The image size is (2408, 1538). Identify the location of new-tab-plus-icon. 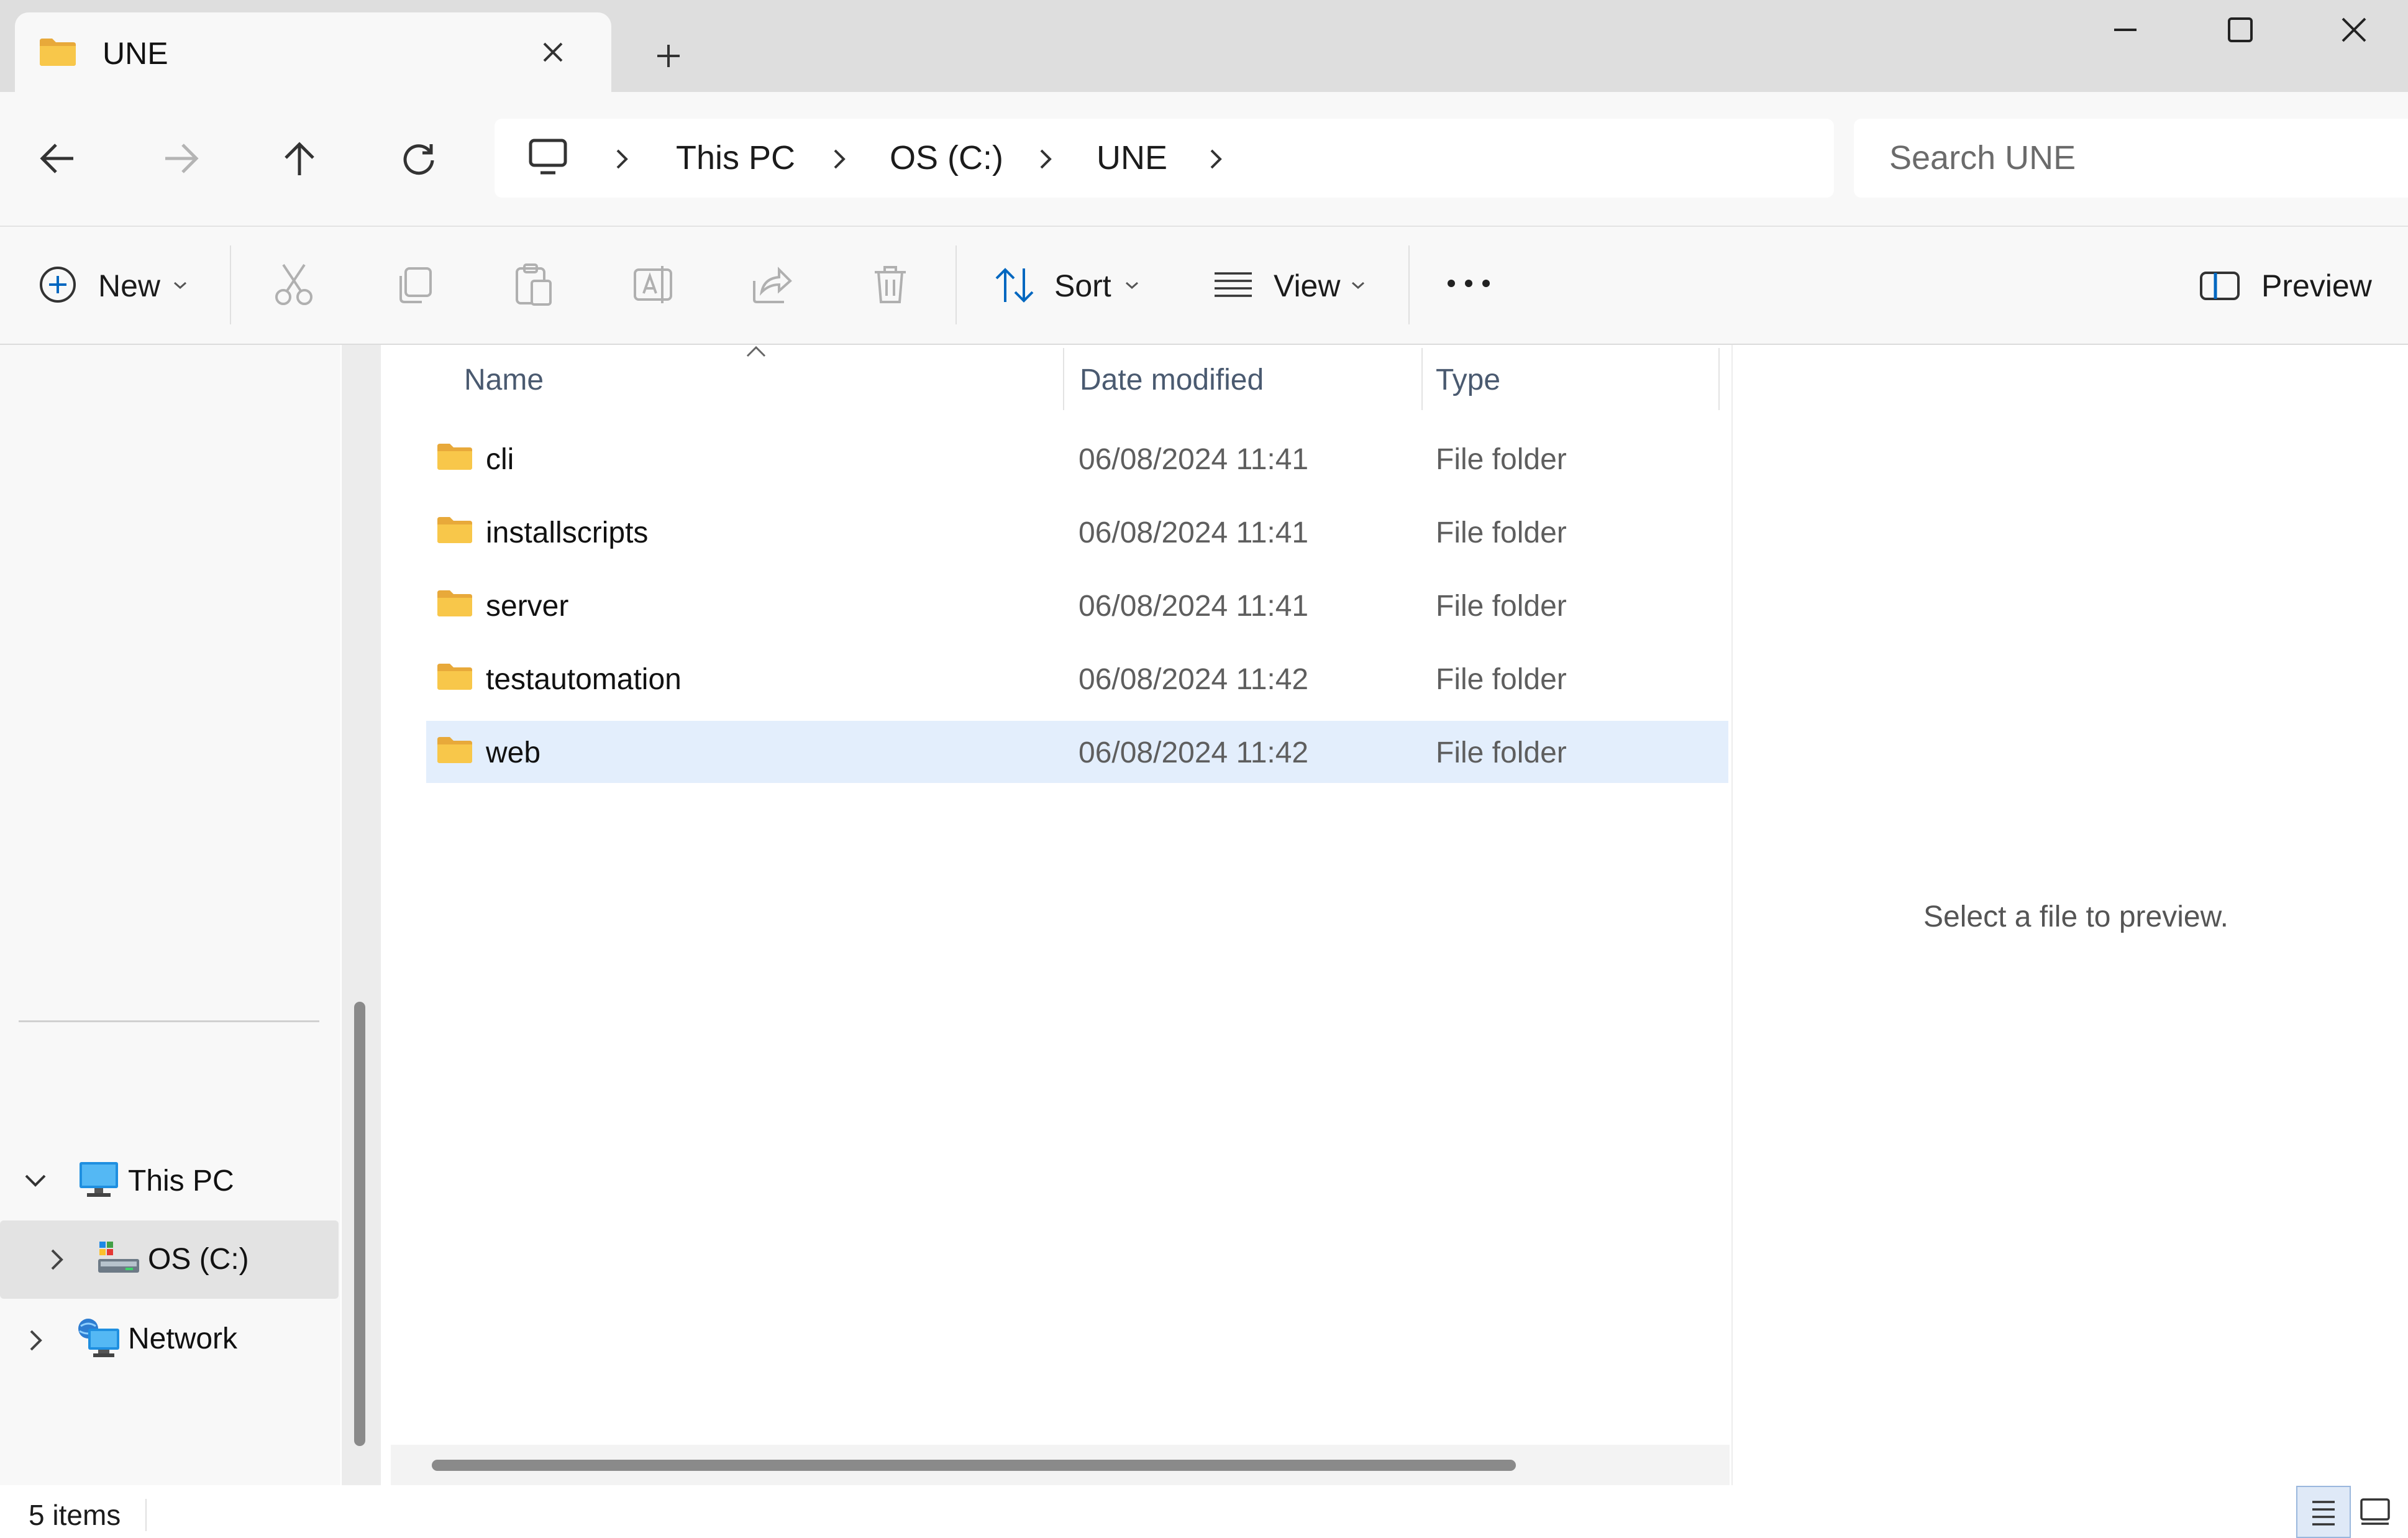
(669, 56).